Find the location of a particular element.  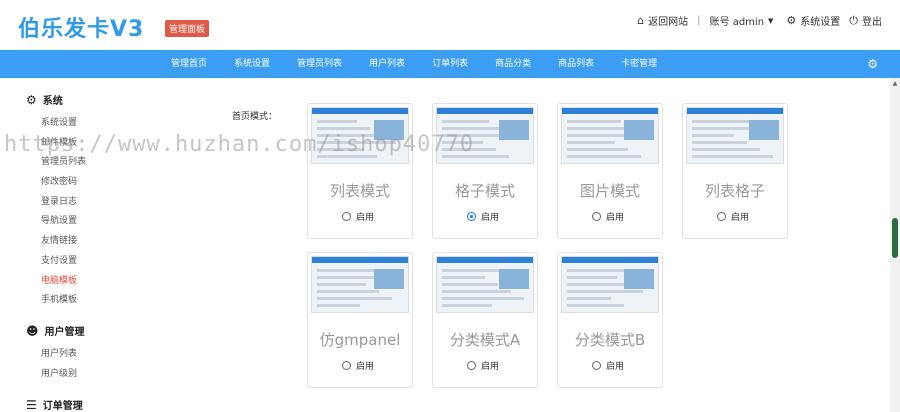

home-link: ⌂ 返回网站 is located at coordinates (662, 20).